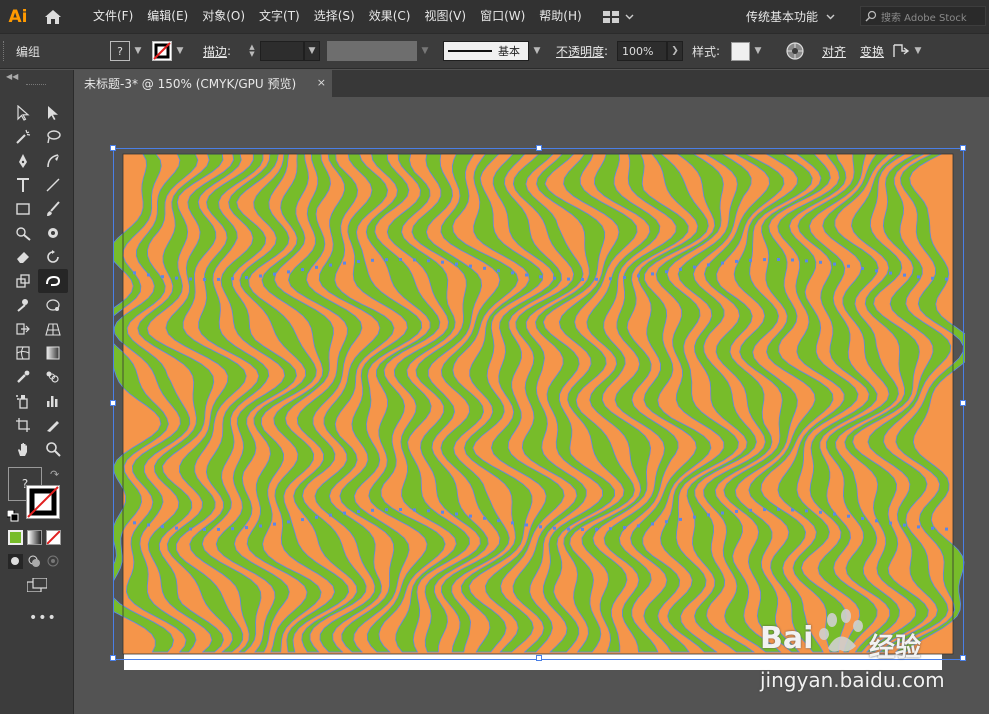 This screenshot has width=989, height=714. What do you see at coordinates (23, 137) in the screenshot?
I see `magic-wand-tool-icon` at bounding box center [23, 137].